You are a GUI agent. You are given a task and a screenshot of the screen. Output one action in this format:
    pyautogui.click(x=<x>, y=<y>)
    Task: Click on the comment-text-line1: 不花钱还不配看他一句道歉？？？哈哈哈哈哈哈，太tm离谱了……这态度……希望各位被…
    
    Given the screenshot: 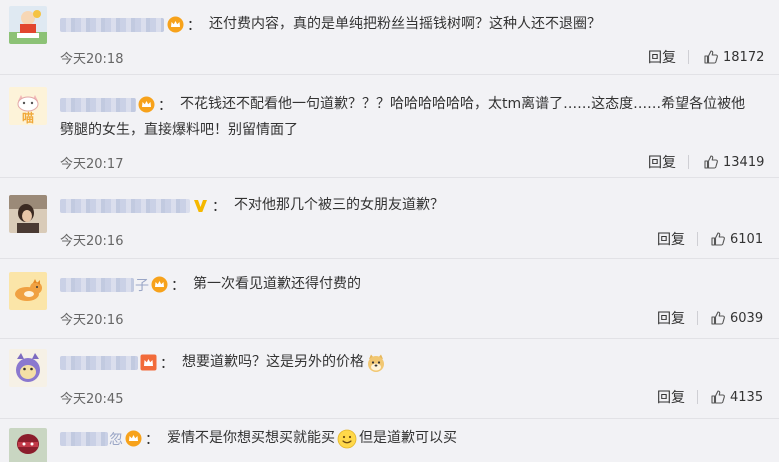 What is the action you would take?
    pyautogui.click(x=463, y=104)
    